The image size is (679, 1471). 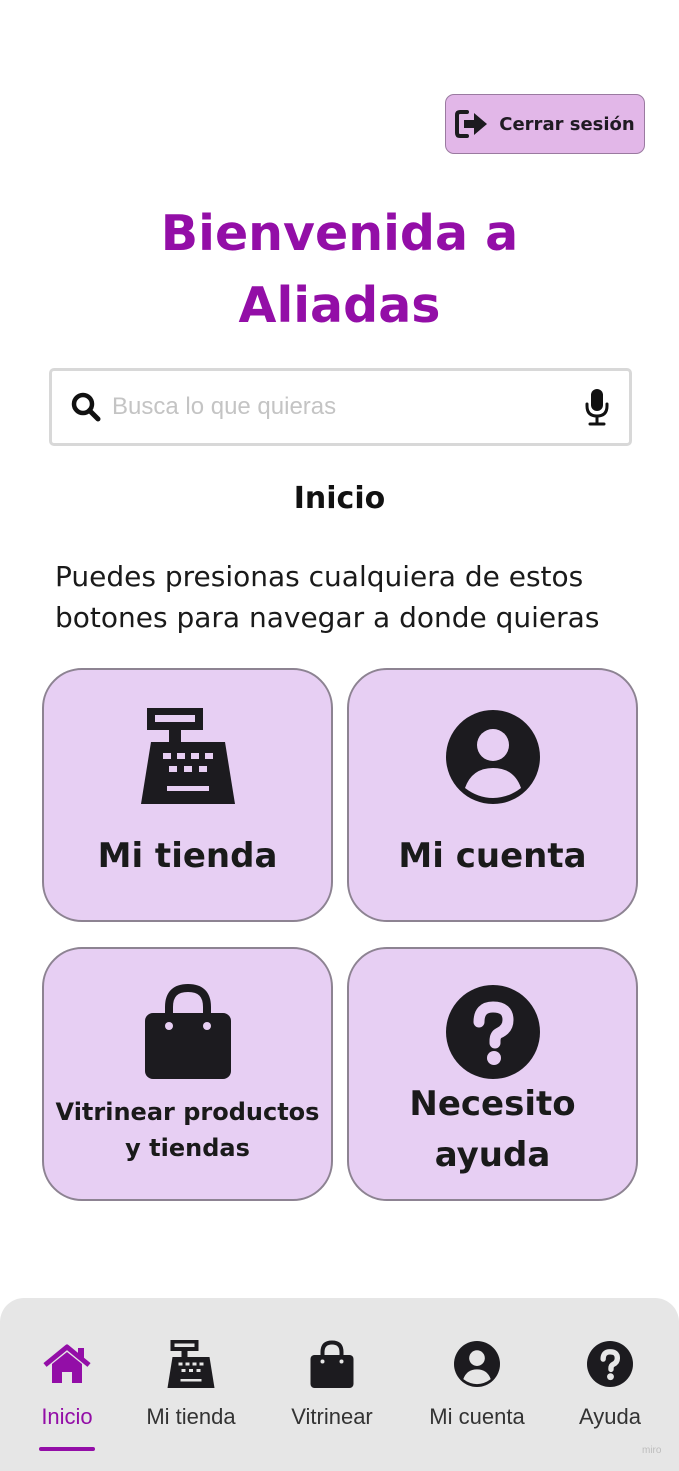 What do you see at coordinates (187, 1148) in the screenshot?
I see `vitrinear-label-line2: y tiendas` at bounding box center [187, 1148].